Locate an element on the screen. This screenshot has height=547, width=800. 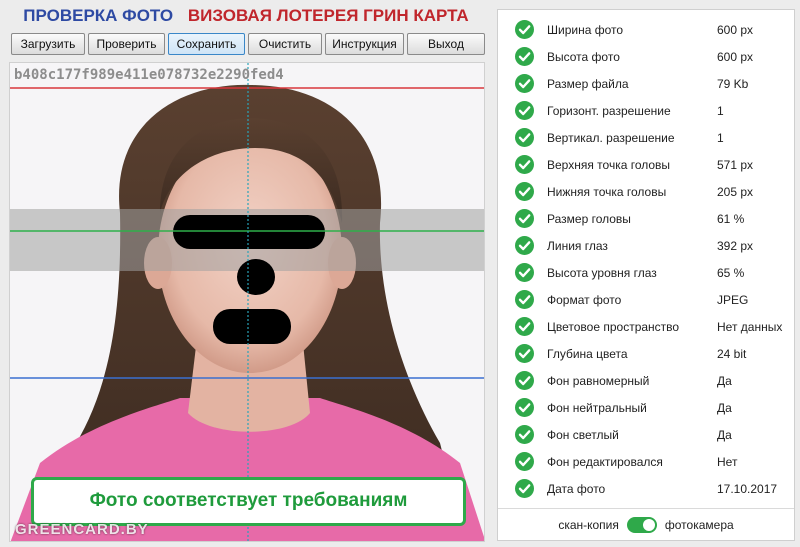
result-row: Формат фото JPEG is located at coordinates (646, 299).